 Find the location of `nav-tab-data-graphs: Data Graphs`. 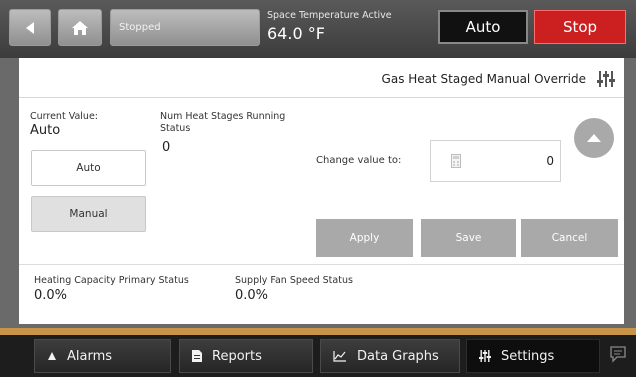

nav-tab-data-graphs: Data Graphs is located at coordinates (390, 356).